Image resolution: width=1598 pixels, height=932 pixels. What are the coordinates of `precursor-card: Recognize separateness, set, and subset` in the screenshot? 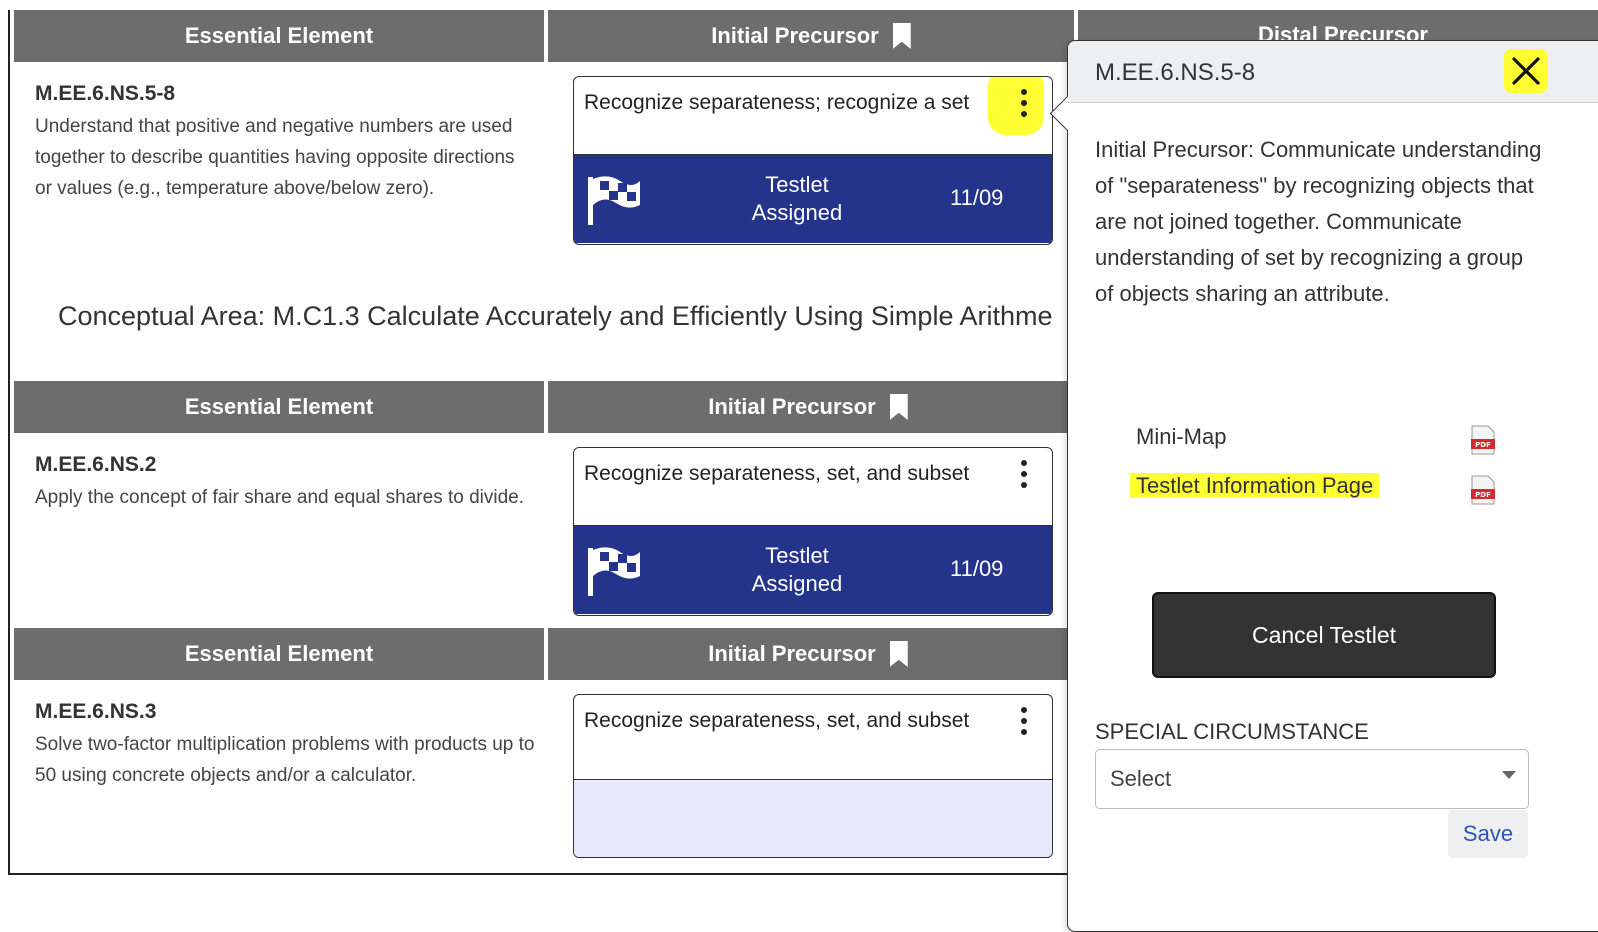 It's located at (813, 776).